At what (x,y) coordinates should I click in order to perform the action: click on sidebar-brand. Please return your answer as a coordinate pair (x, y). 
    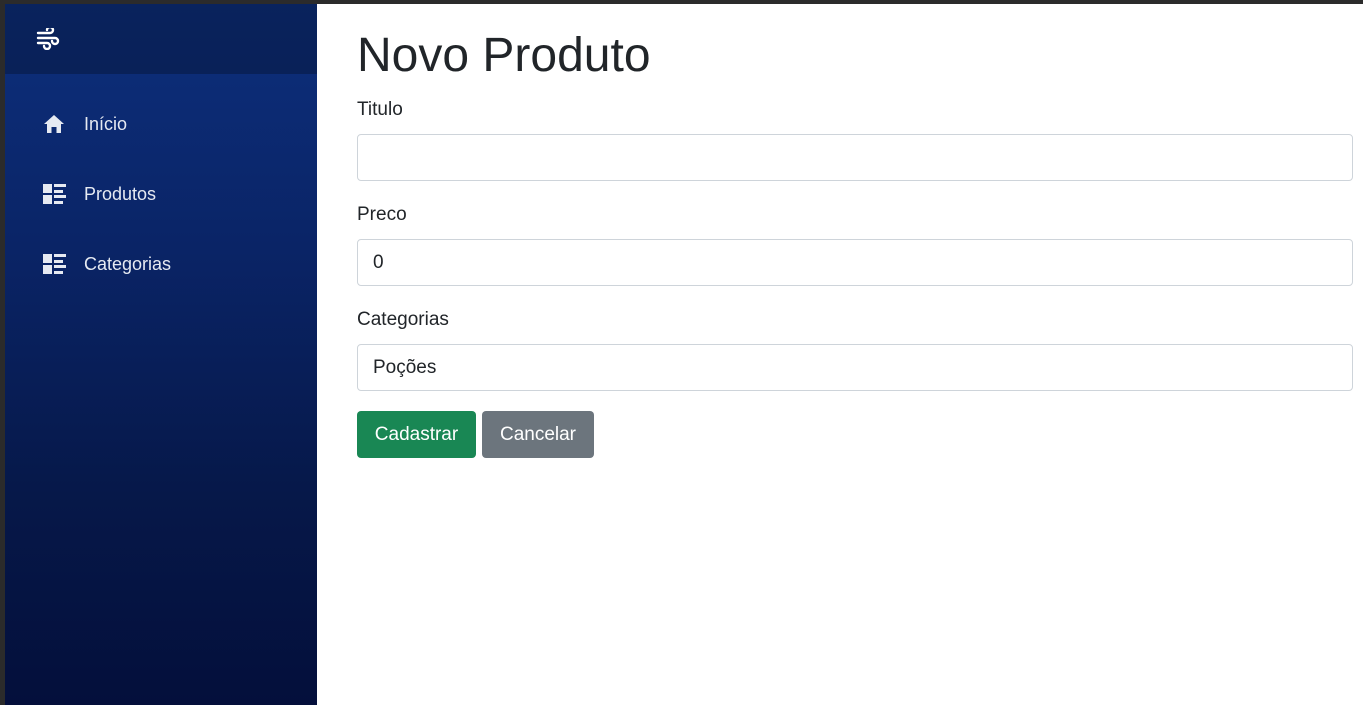
    Looking at the image, I should click on (161, 39).